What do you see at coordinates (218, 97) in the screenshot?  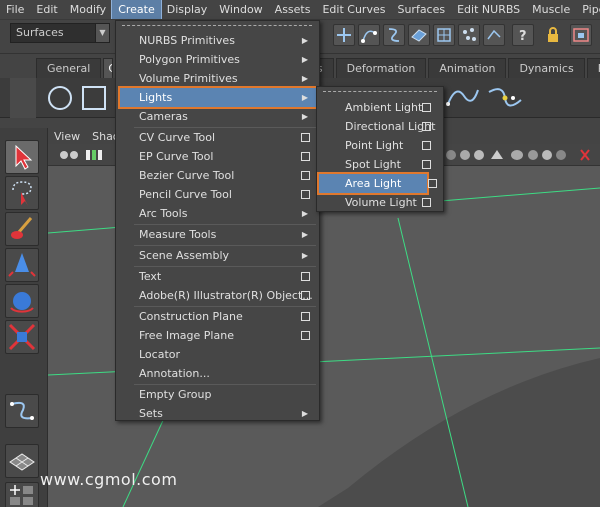 I see `menu-item-lights: Lights ▶` at bounding box center [218, 97].